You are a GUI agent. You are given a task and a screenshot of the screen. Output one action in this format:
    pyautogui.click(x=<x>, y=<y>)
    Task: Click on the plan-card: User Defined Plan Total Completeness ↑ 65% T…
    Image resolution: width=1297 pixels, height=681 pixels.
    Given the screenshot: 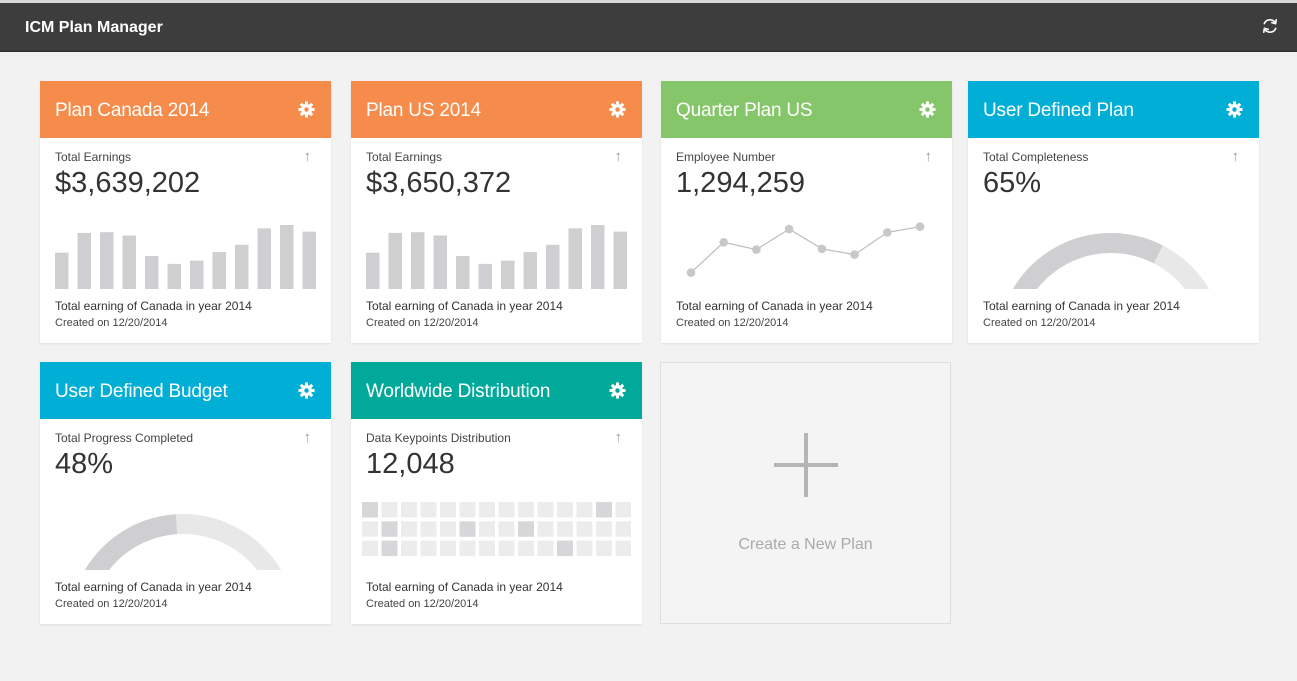 What is the action you would take?
    pyautogui.click(x=1113, y=212)
    